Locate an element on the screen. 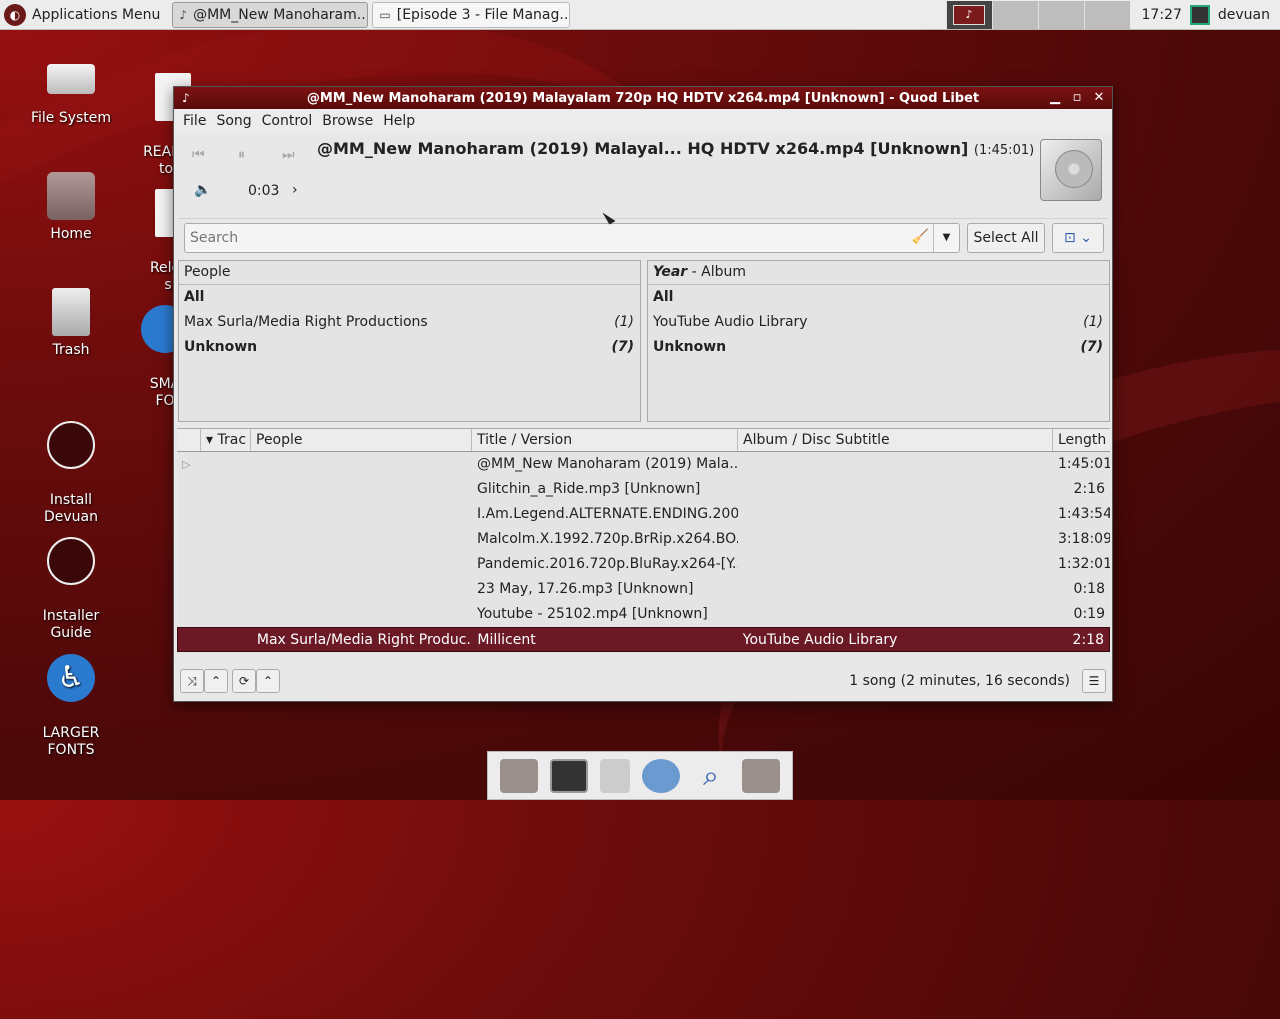 The image size is (1280, 1019). network-monitor-icon is located at coordinates (1199, 15).